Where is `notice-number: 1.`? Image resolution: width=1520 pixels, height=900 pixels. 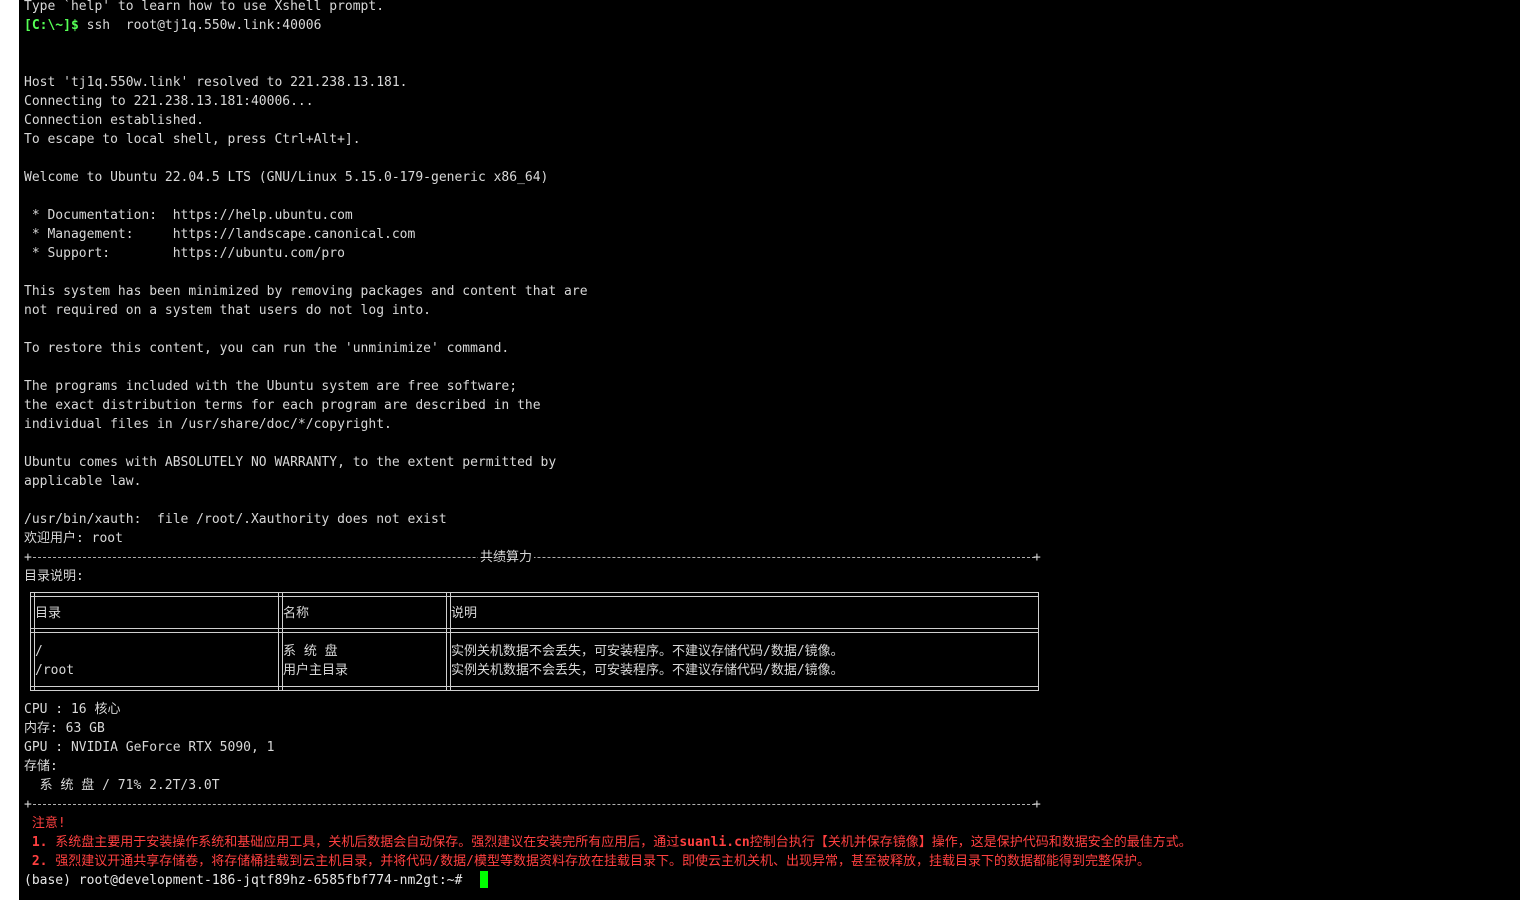
notice-number: 1. is located at coordinates (36, 842).